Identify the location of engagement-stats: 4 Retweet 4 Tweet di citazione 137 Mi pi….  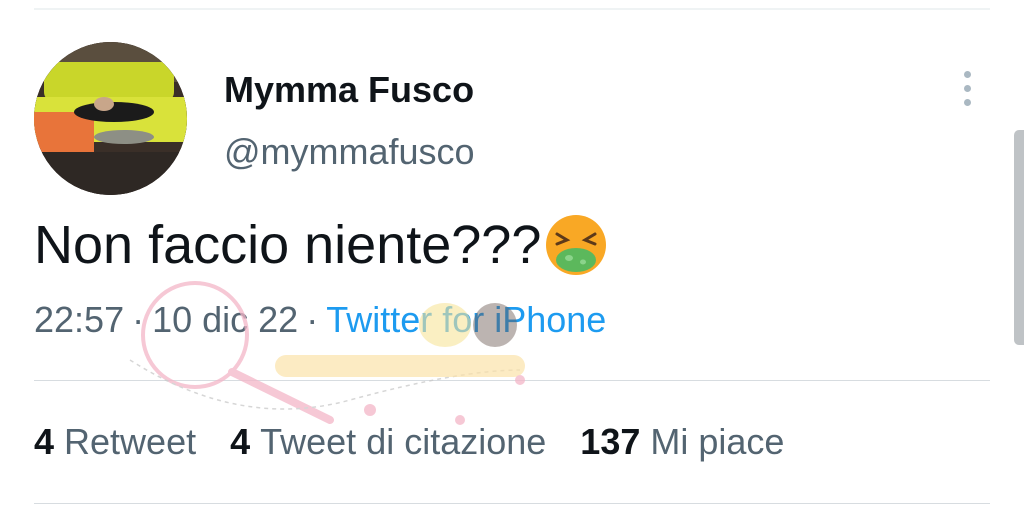
(426, 442).